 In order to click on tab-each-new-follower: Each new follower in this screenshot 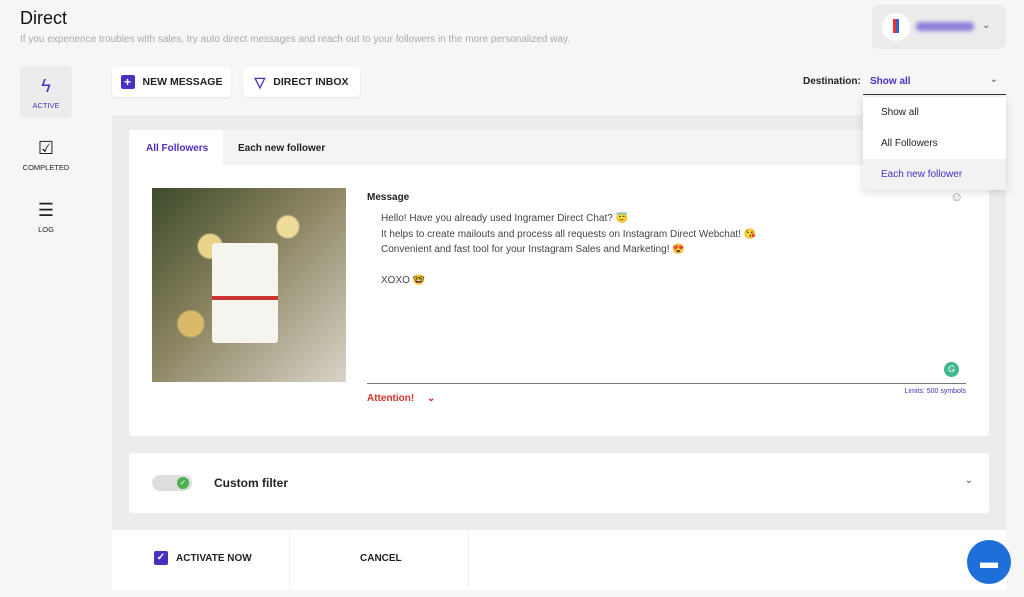, I will do `click(281, 148)`.